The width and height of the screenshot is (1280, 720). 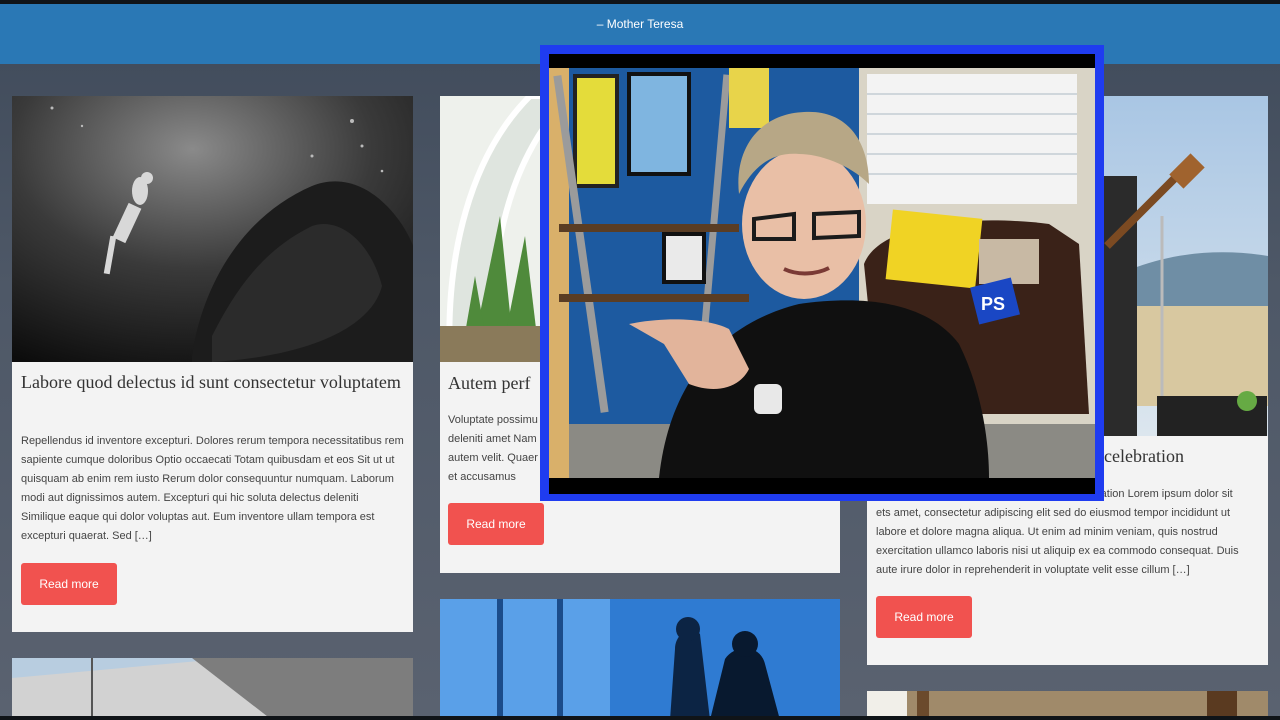 I want to click on quote-author: – Mother Teresa, so click(x=640, y=24).